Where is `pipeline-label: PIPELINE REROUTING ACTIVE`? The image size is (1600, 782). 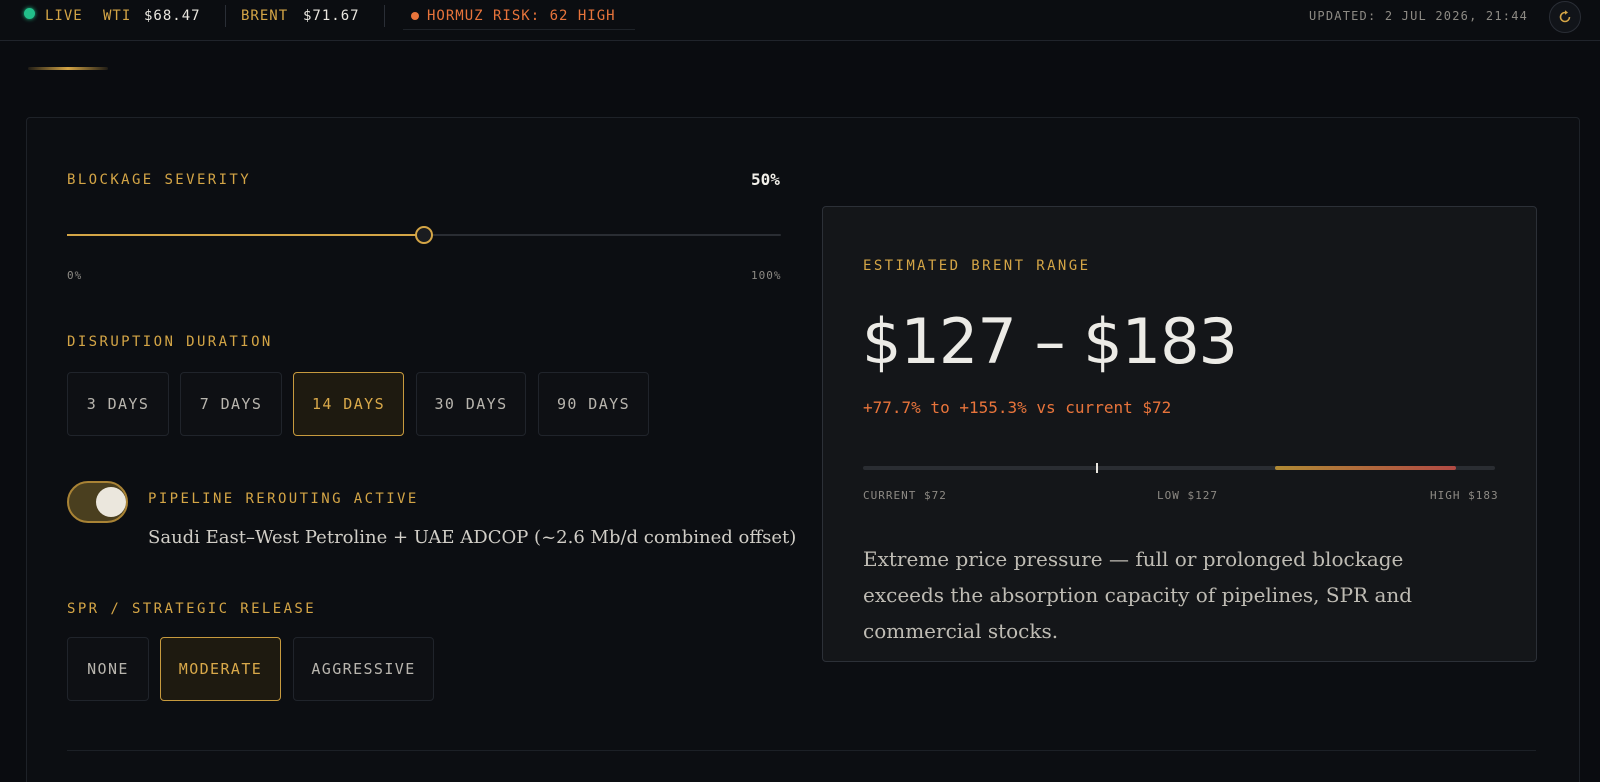 pipeline-label: PIPELINE REROUTING ACTIVE is located at coordinates (283, 499).